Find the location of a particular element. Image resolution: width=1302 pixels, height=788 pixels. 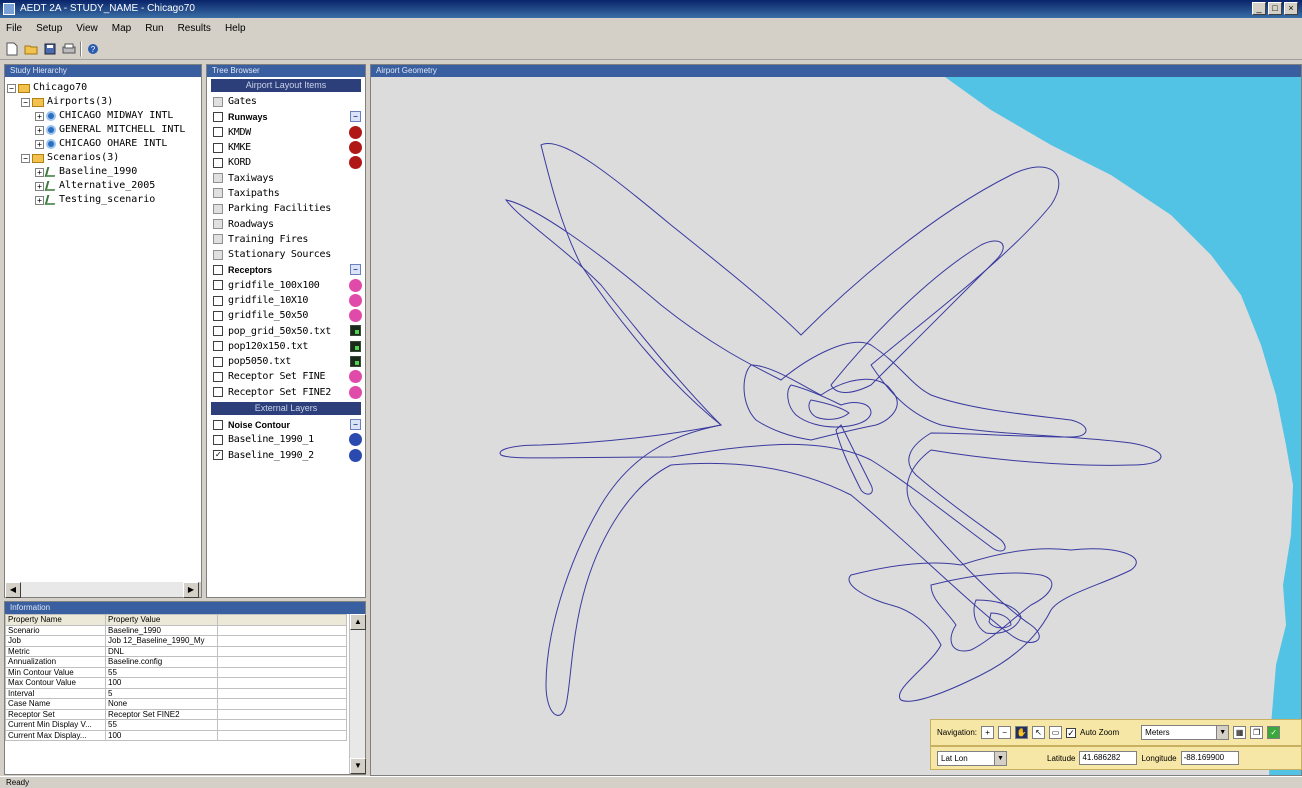

layer-item: Training Fires is located at coordinates (286, 239).